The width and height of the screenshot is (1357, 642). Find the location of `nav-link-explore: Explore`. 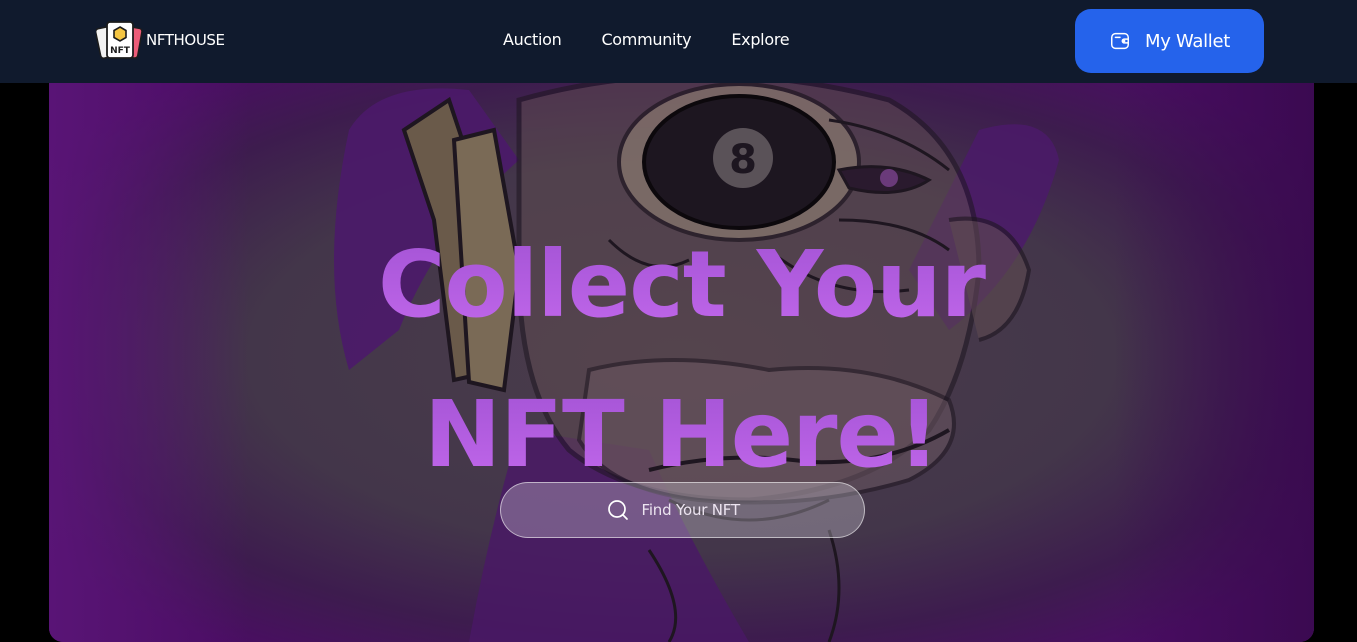

nav-link-explore: Explore is located at coordinates (760, 40).